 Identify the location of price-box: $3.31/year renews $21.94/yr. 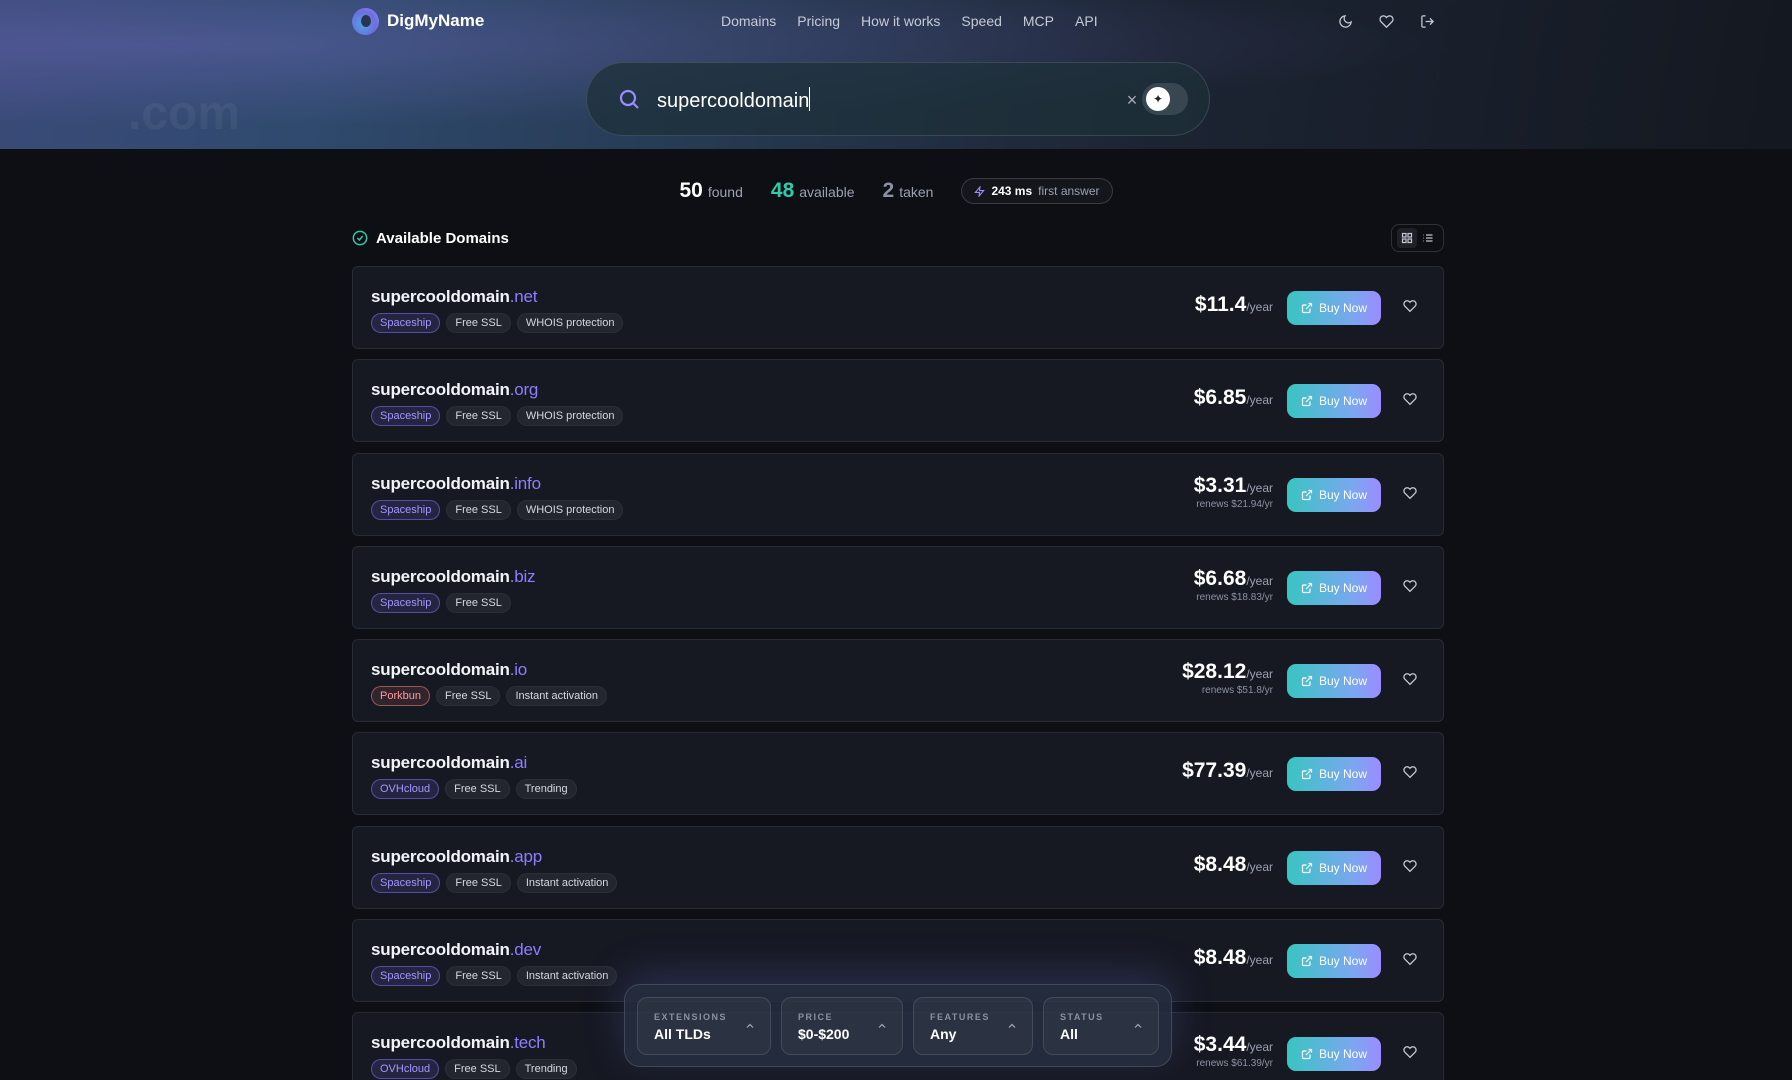
(1233, 492).